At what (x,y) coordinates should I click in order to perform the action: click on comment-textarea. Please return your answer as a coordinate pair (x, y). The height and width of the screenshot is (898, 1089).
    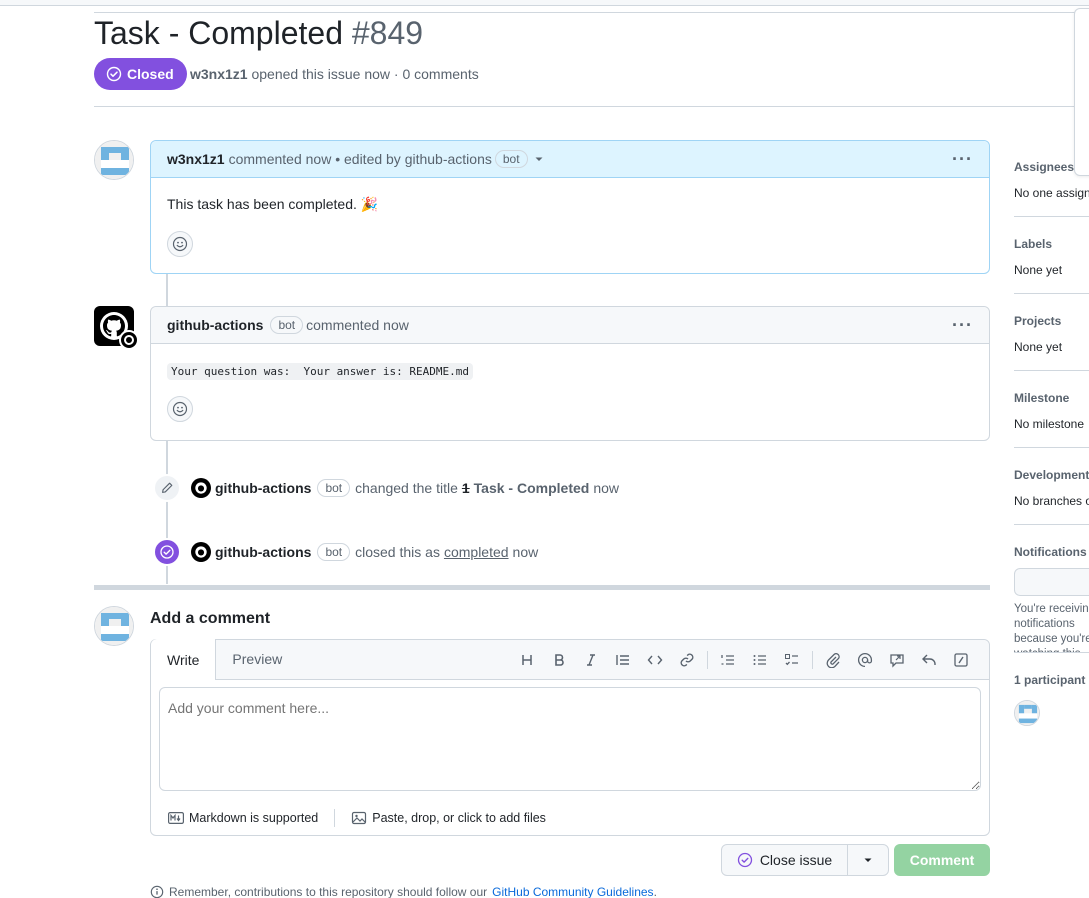
    Looking at the image, I should click on (570, 739).